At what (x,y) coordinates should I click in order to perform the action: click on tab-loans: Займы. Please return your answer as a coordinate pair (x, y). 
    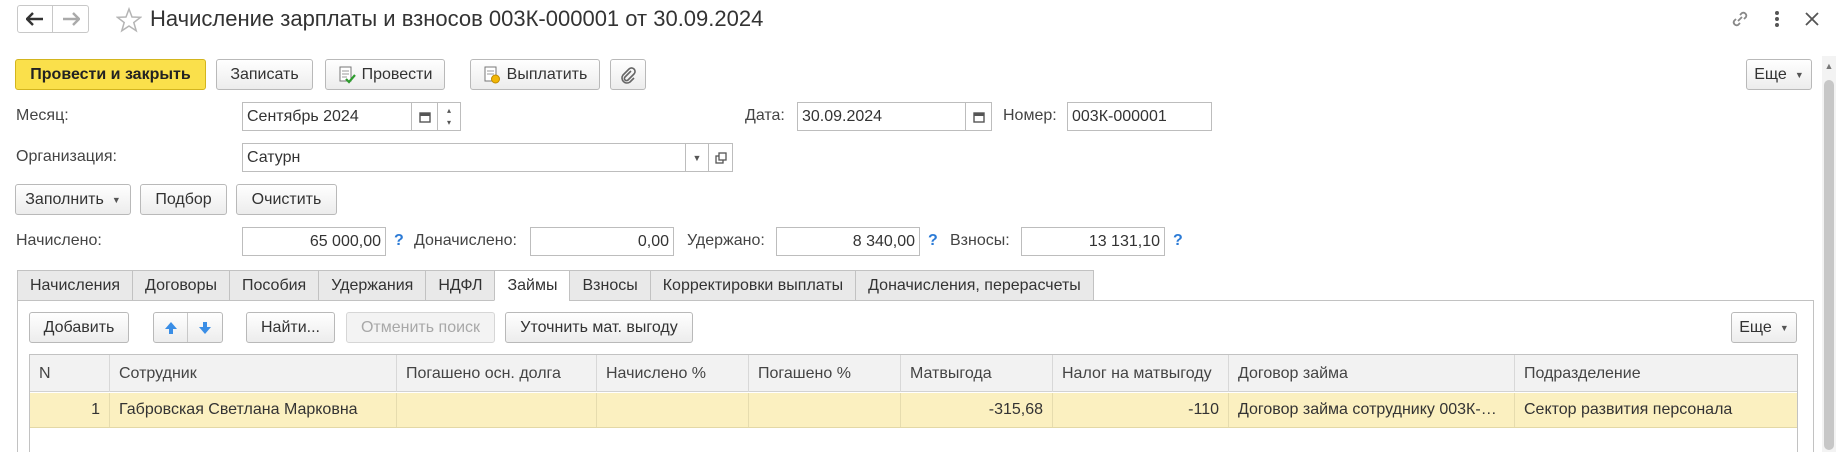
    Looking at the image, I should click on (532, 285).